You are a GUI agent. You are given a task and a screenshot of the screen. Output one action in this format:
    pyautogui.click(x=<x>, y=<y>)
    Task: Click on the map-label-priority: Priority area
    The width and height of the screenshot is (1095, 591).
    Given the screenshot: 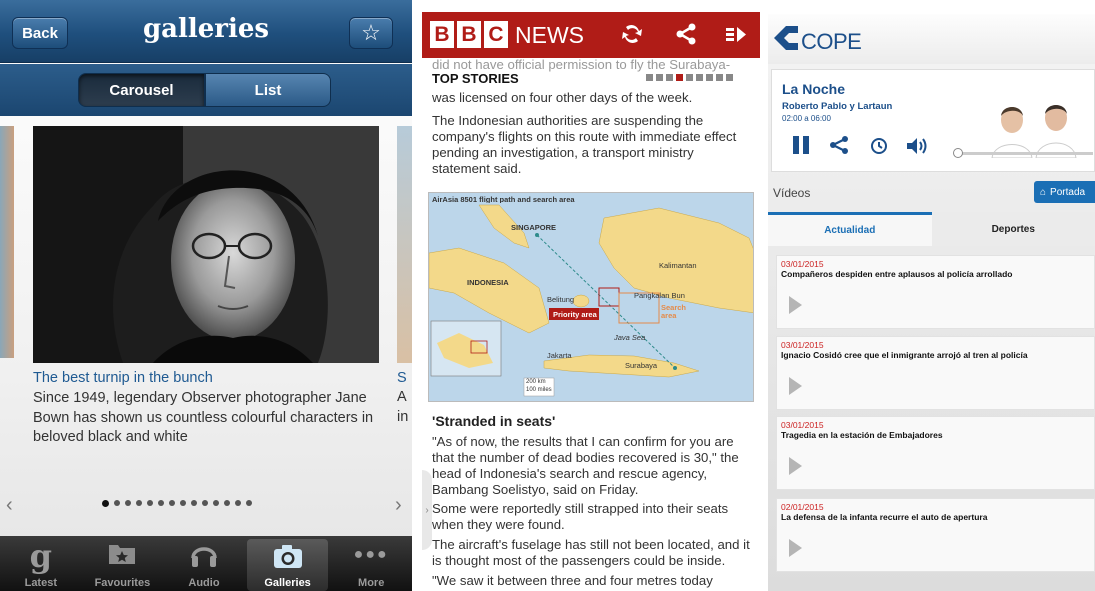 What is the action you would take?
    pyautogui.click(x=575, y=314)
    